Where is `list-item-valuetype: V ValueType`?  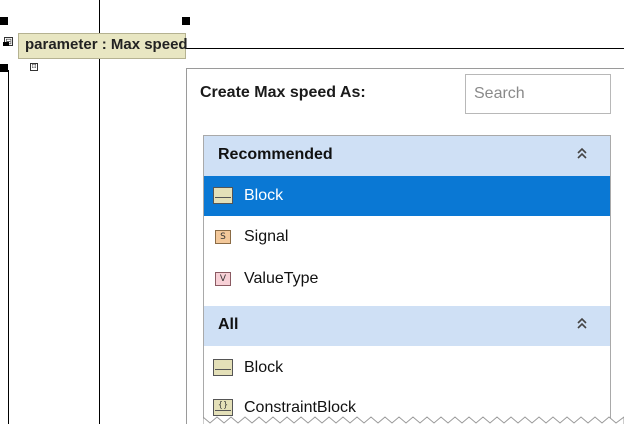
list-item-valuetype: V ValueType is located at coordinates (407, 279).